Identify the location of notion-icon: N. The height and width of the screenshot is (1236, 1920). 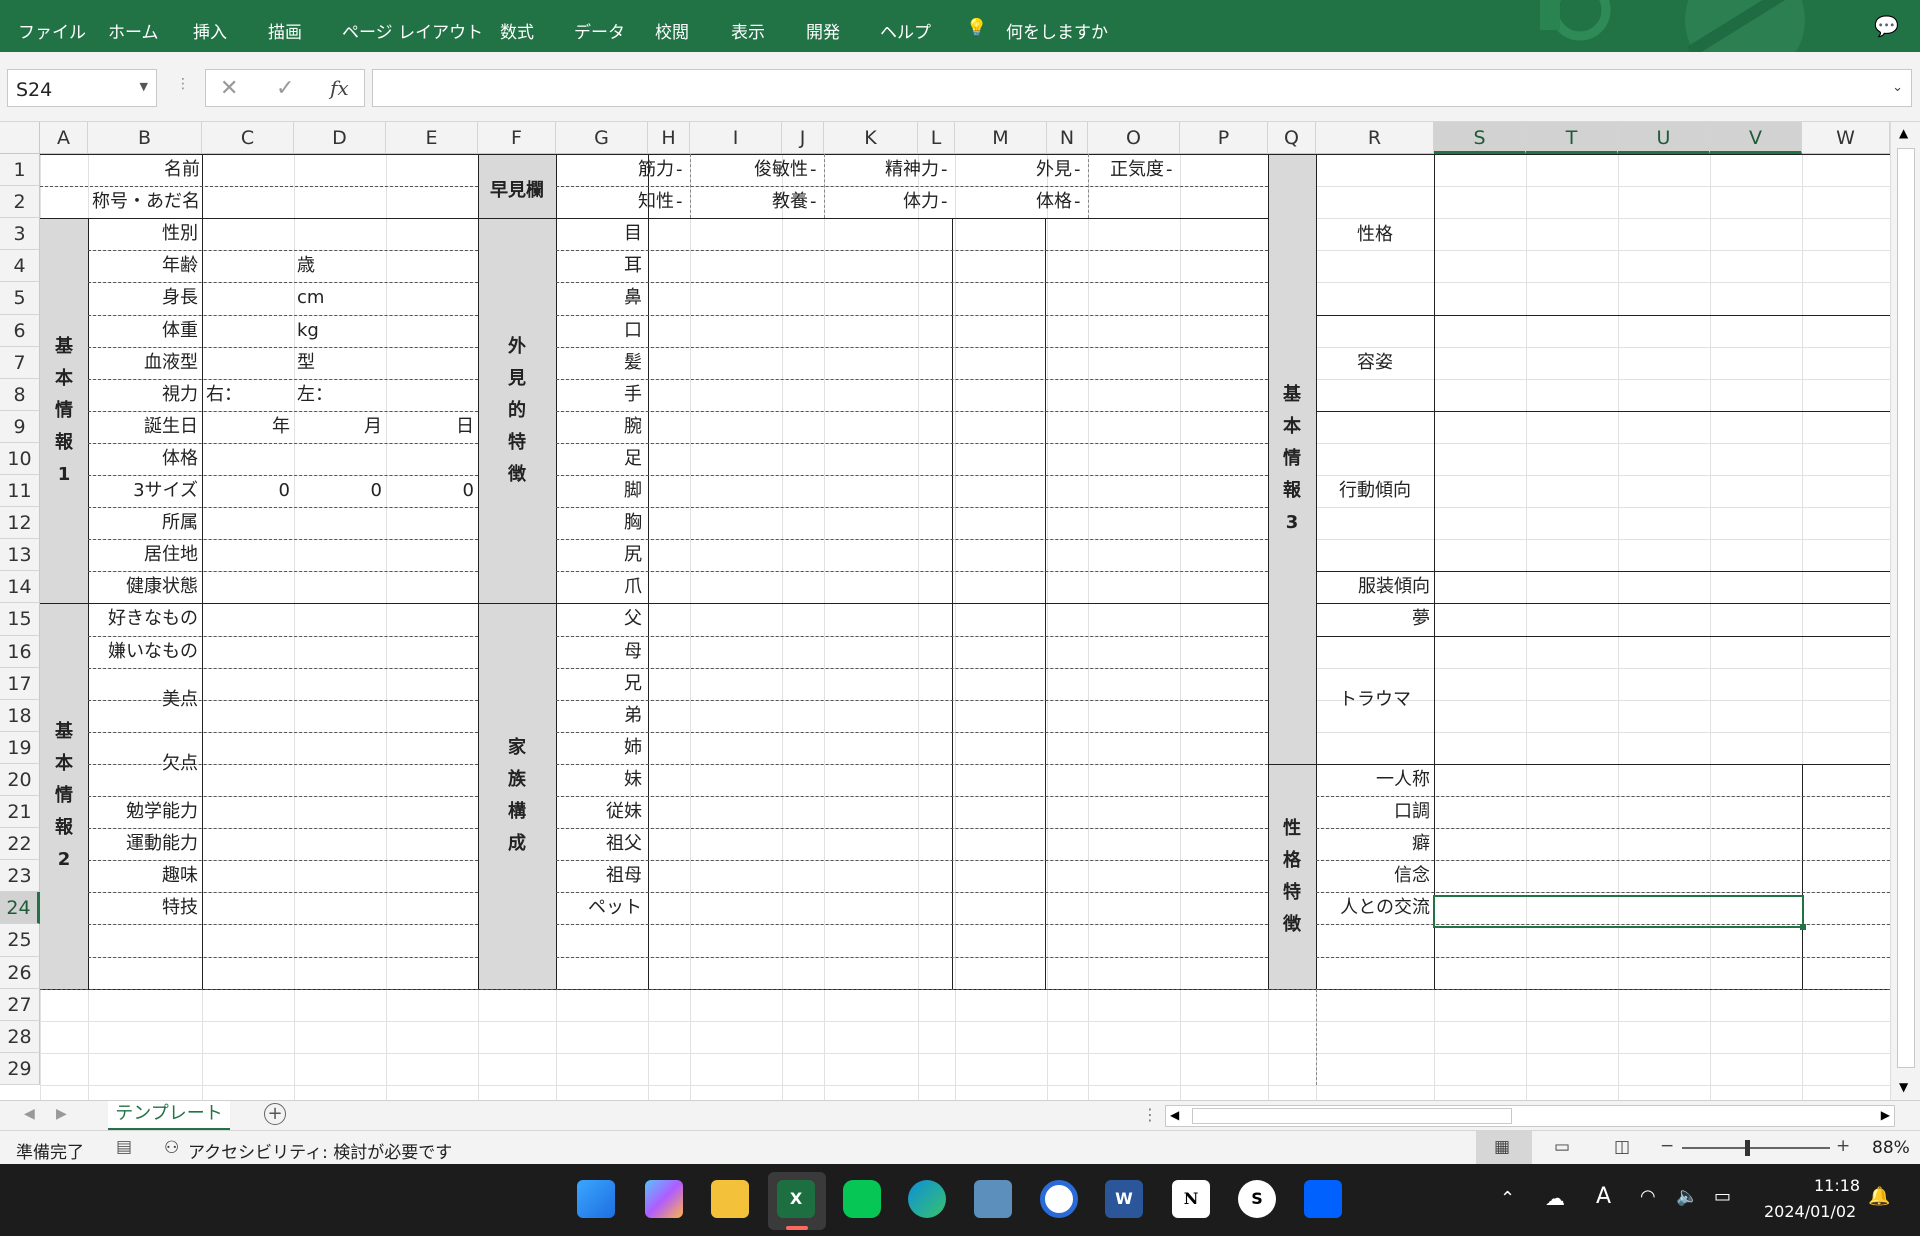
(1191, 1199).